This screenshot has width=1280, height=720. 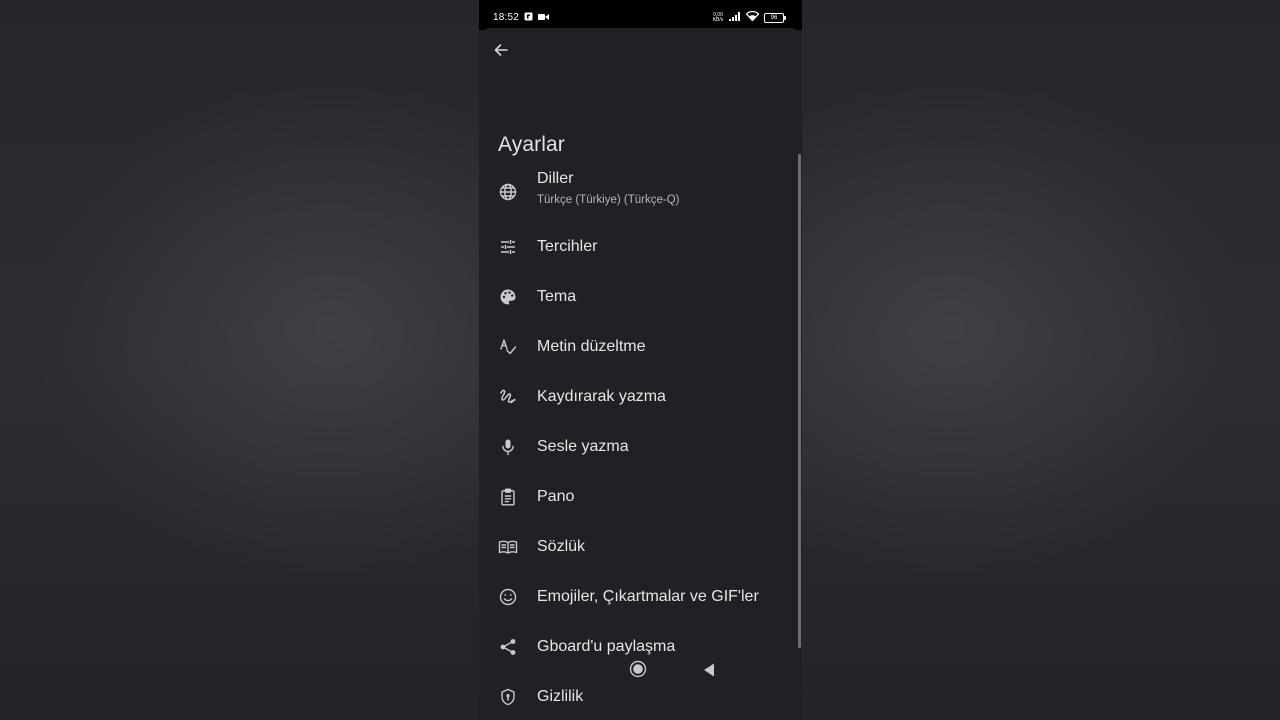 I want to click on nav-back-button, so click(x=709, y=672).